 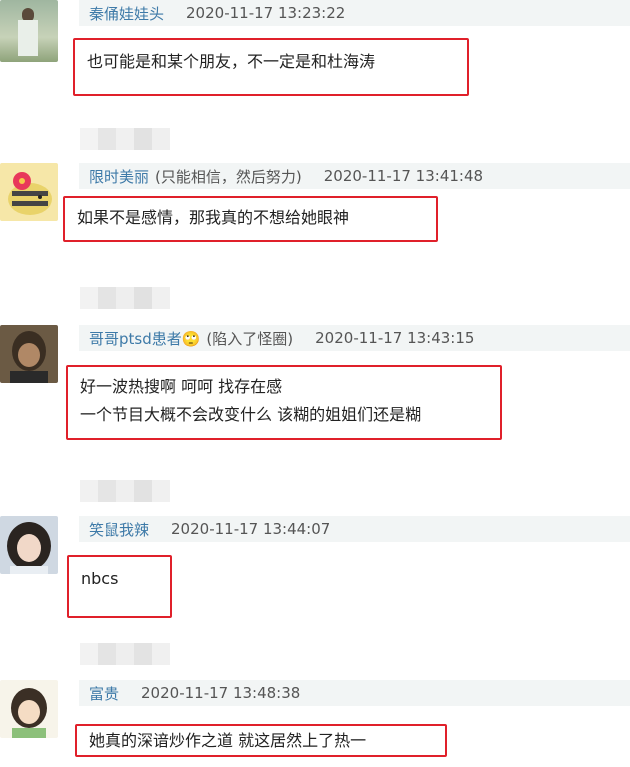 I want to click on comment-header: 富贵 2020-11-17 13:48:38, so click(x=354, y=693).